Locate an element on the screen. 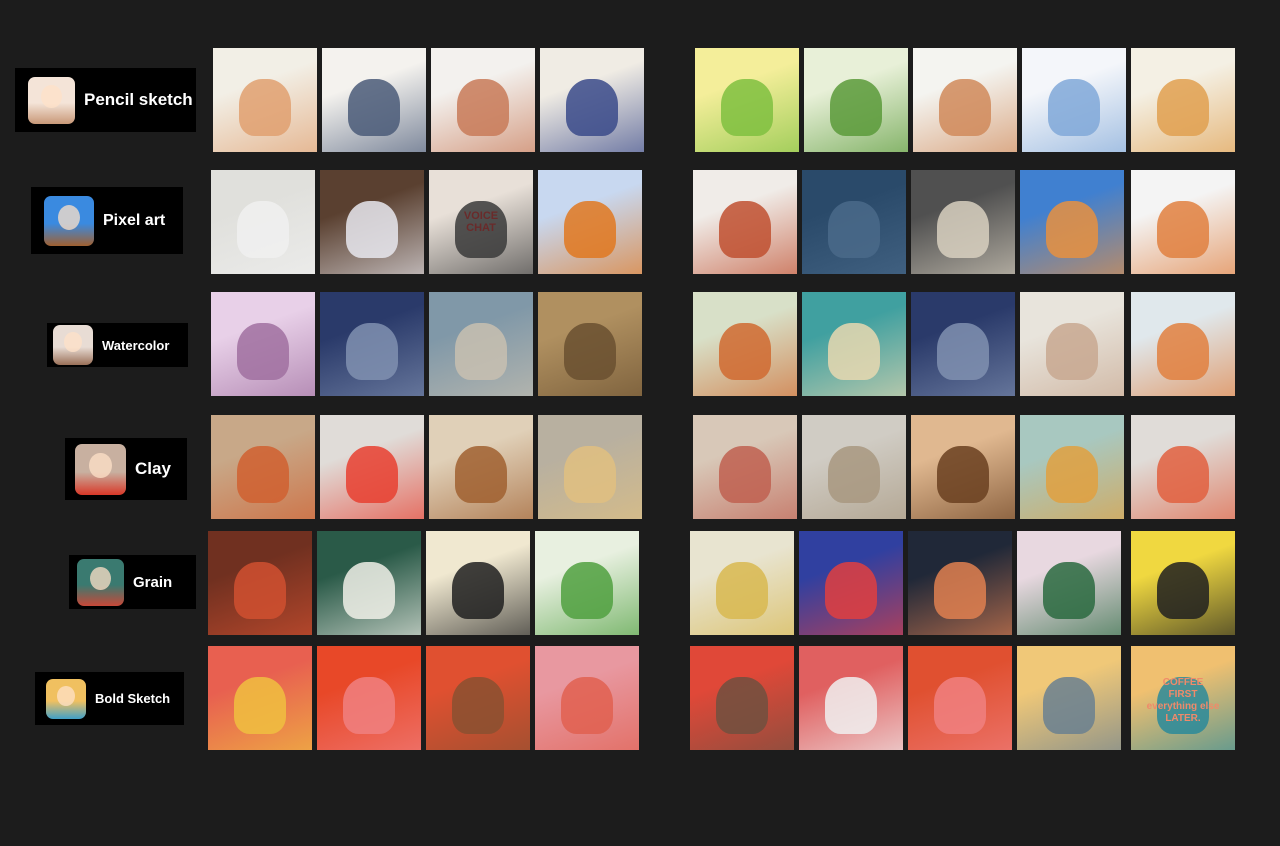 Image resolution: width=1280 pixels, height=846 pixels. style-label-pixel-art: Pixel art is located at coordinates (107, 220).